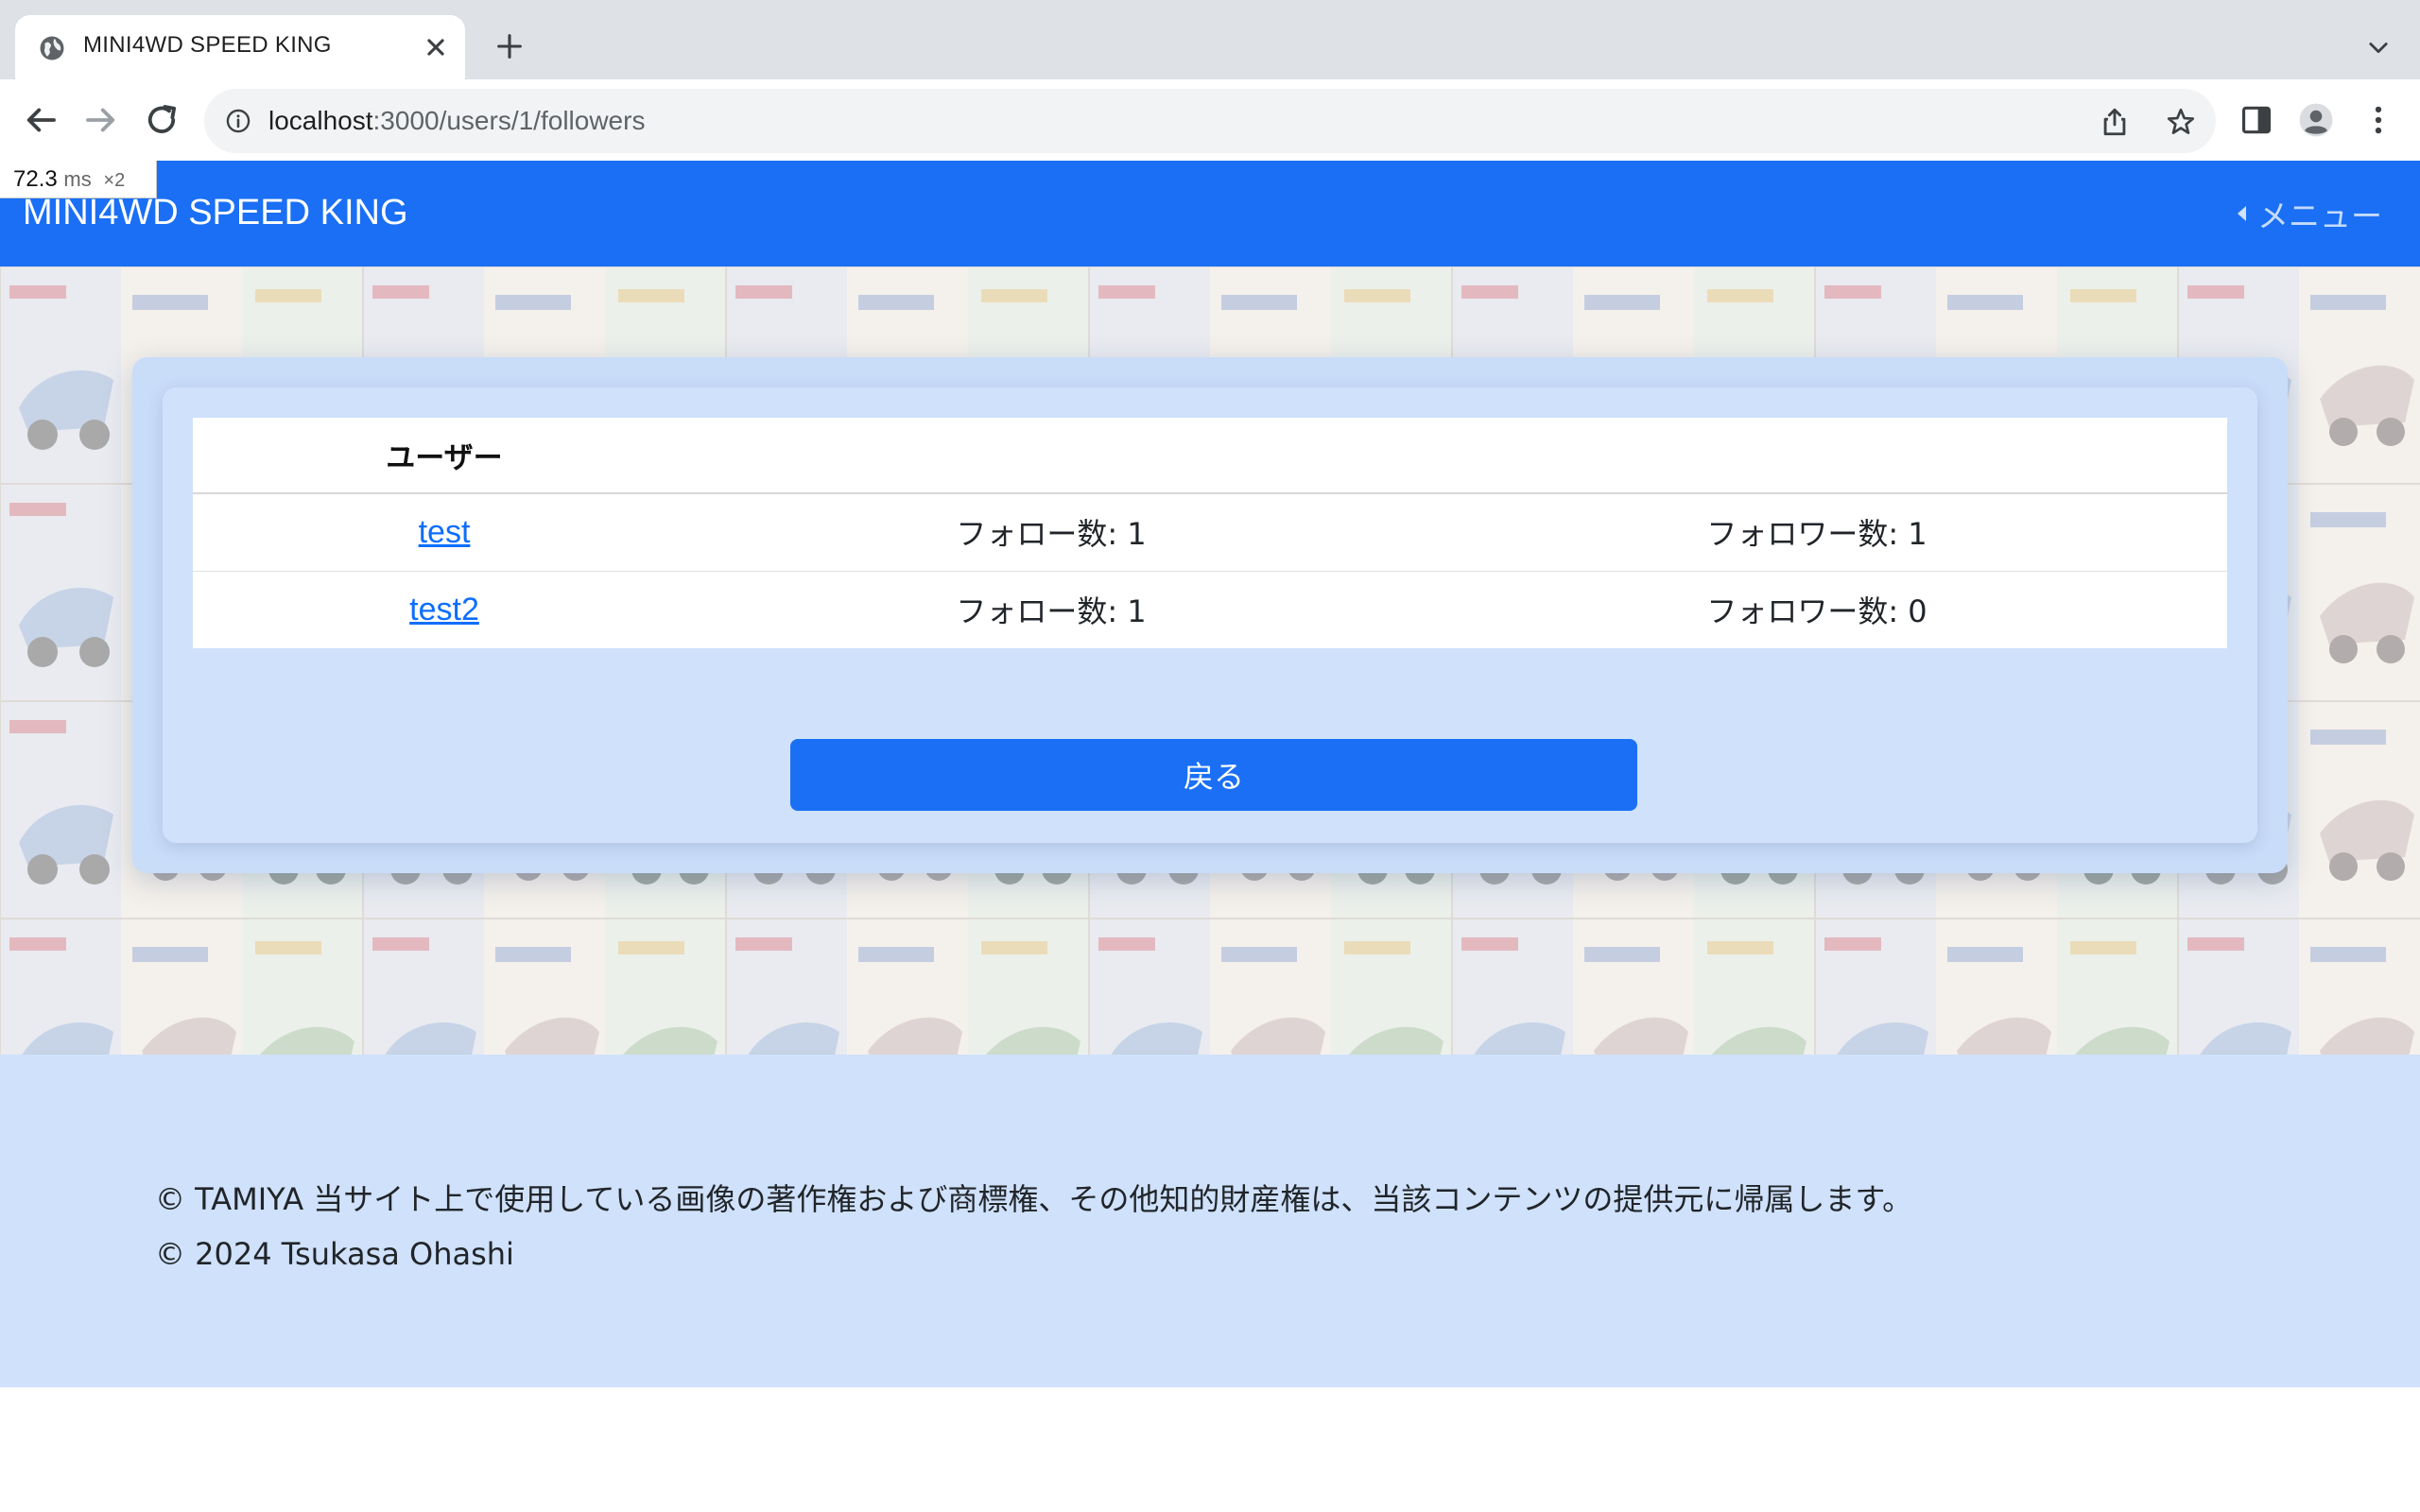 This screenshot has height=1512, width=2420. I want to click on browser-tab-strip: MINI4WD SPEED KING, so click(1210, 39).